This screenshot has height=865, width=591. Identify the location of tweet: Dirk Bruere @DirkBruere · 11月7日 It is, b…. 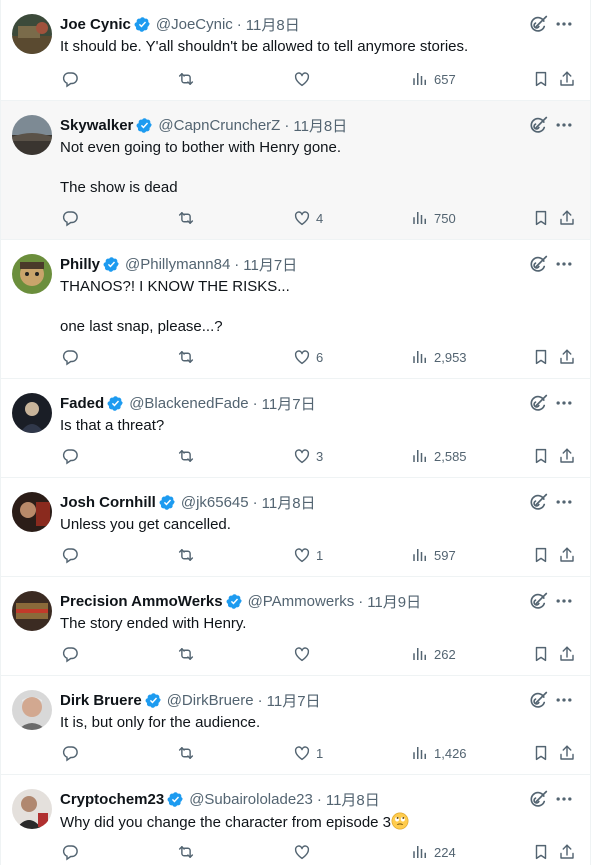
(295, 725).